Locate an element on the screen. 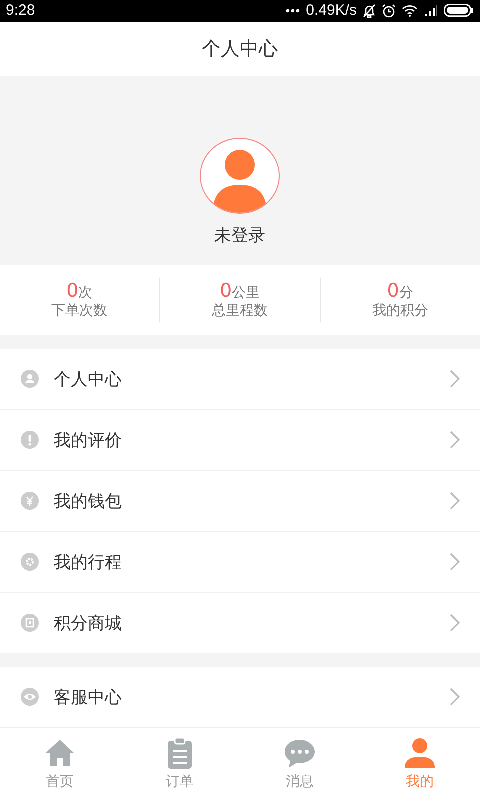 The height and width of the screenshot is (800, 480). stat-label: 下单次数 is located at coordinates (80, 311).